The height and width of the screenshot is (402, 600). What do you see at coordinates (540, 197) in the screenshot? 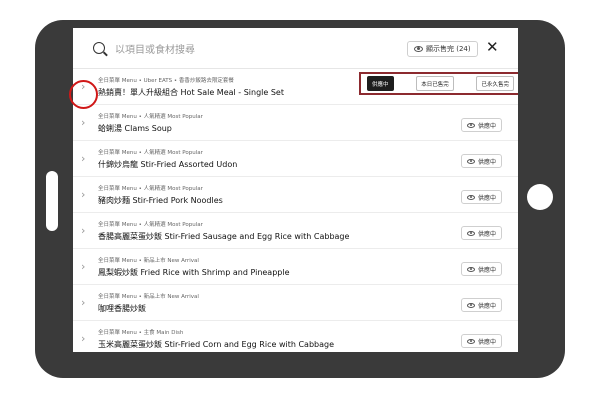
I see `tablet-home-button` at bounding box center [540, 197].